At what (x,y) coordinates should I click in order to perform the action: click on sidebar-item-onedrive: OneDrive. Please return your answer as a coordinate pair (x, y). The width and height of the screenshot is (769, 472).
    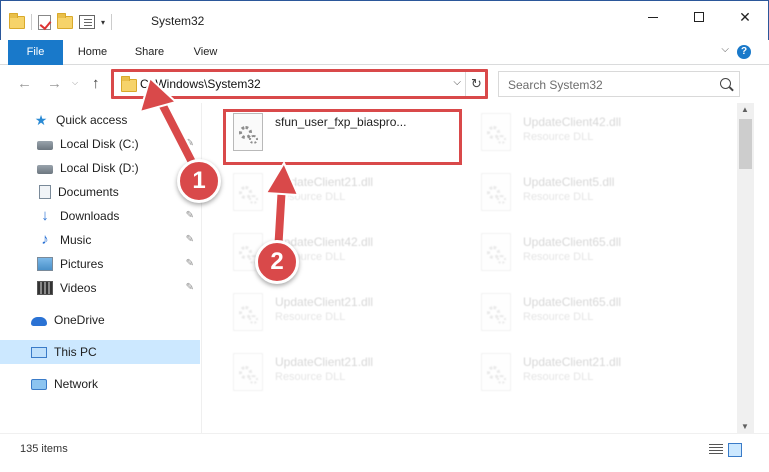
    Looking at the image, I should click on (100, 320).